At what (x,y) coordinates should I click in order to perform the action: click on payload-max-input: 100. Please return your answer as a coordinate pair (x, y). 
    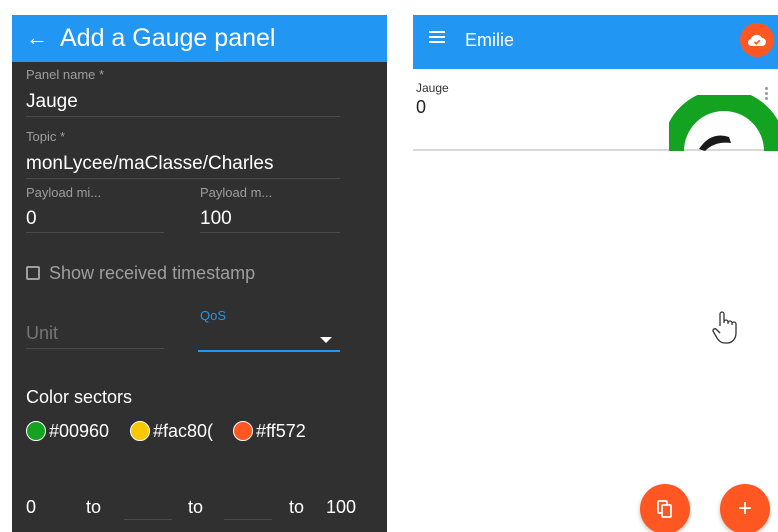
    Looking at the image, I should click on (216, 219).